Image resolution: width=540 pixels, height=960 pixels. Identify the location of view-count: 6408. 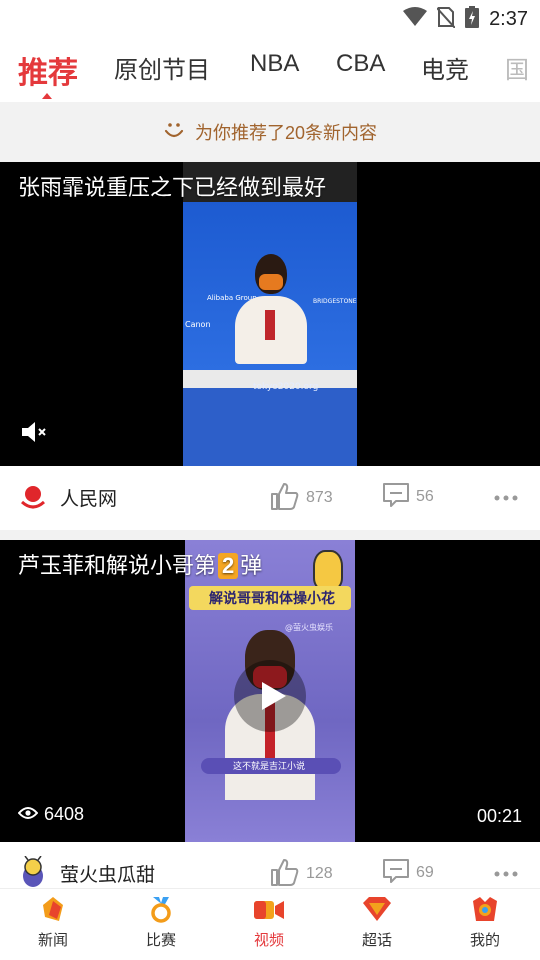
(64, 814).